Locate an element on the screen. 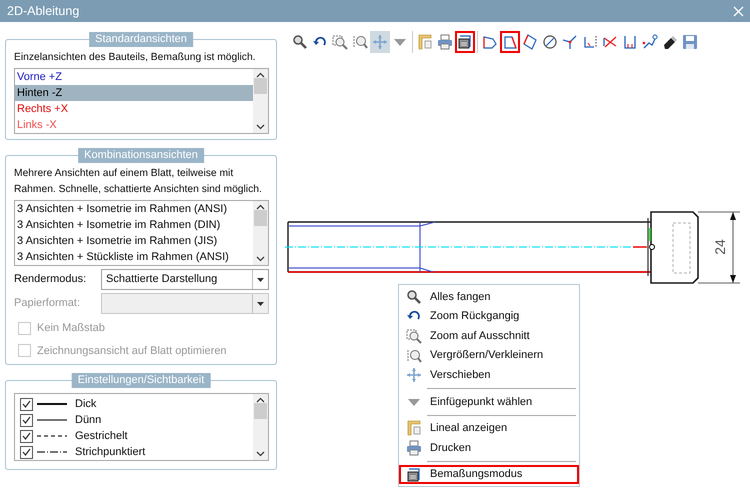  list-item: 3 Ansichten + Isometrie im Rahmen (JIS) is located at coordinates (134, 241).